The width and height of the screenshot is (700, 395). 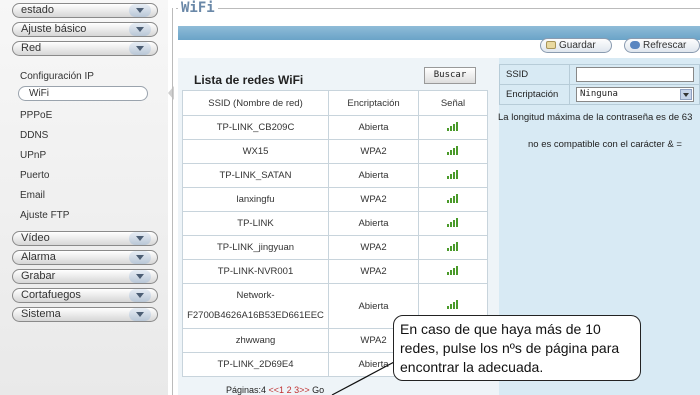 What do you see at coordinates (34, 135) in the screenshot?
I see `subitem-ddns: DDNS` at bounding box center [34, 135].